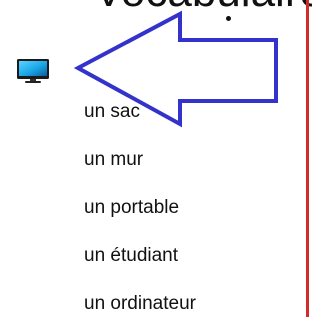 This screenshot has height=317, width=320. I want to click on monitor-icon, so click(33, 71).